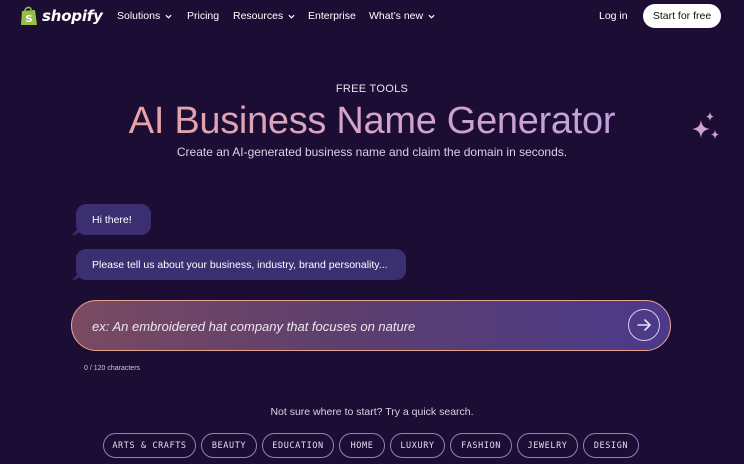 The image size is (744, 464). I want to click on nav-item-label: Enterprise, so click(332, 16).